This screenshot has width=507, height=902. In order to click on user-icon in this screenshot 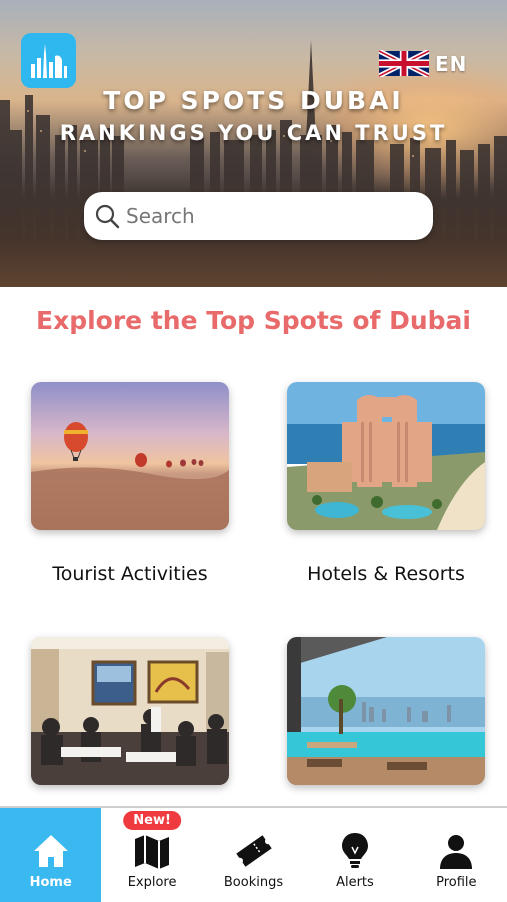, I will do `click(456, 852)`.